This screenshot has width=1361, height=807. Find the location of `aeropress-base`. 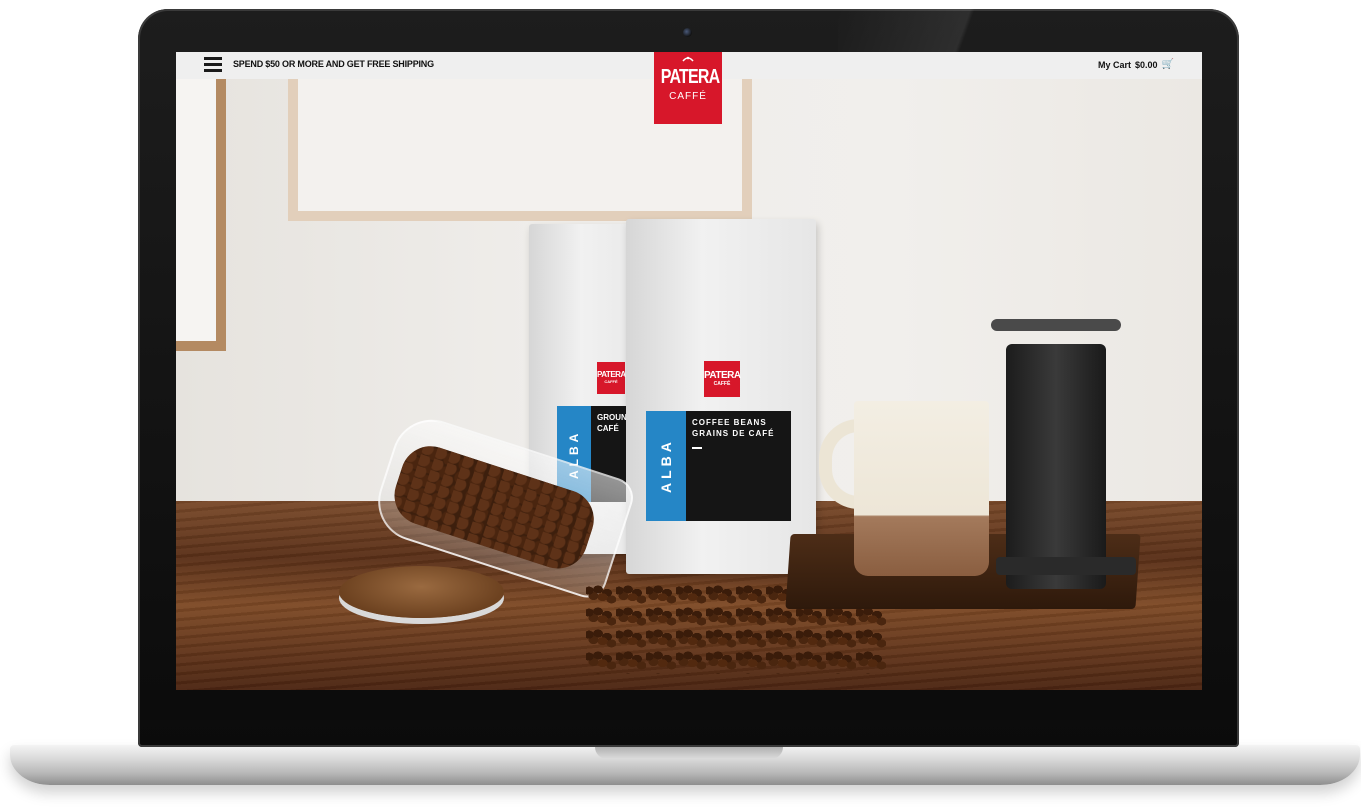

aeropress-base is located at coordinates (1066, 566).